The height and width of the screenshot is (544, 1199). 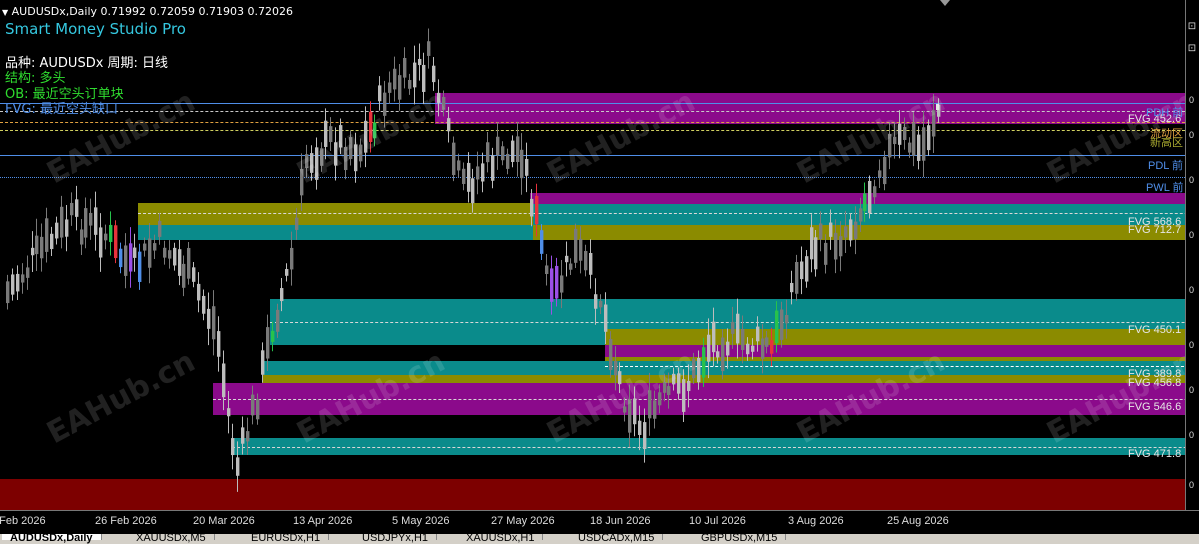 I want to click on chart-tab: USDCADx,M15, so click(x=617, y=539).